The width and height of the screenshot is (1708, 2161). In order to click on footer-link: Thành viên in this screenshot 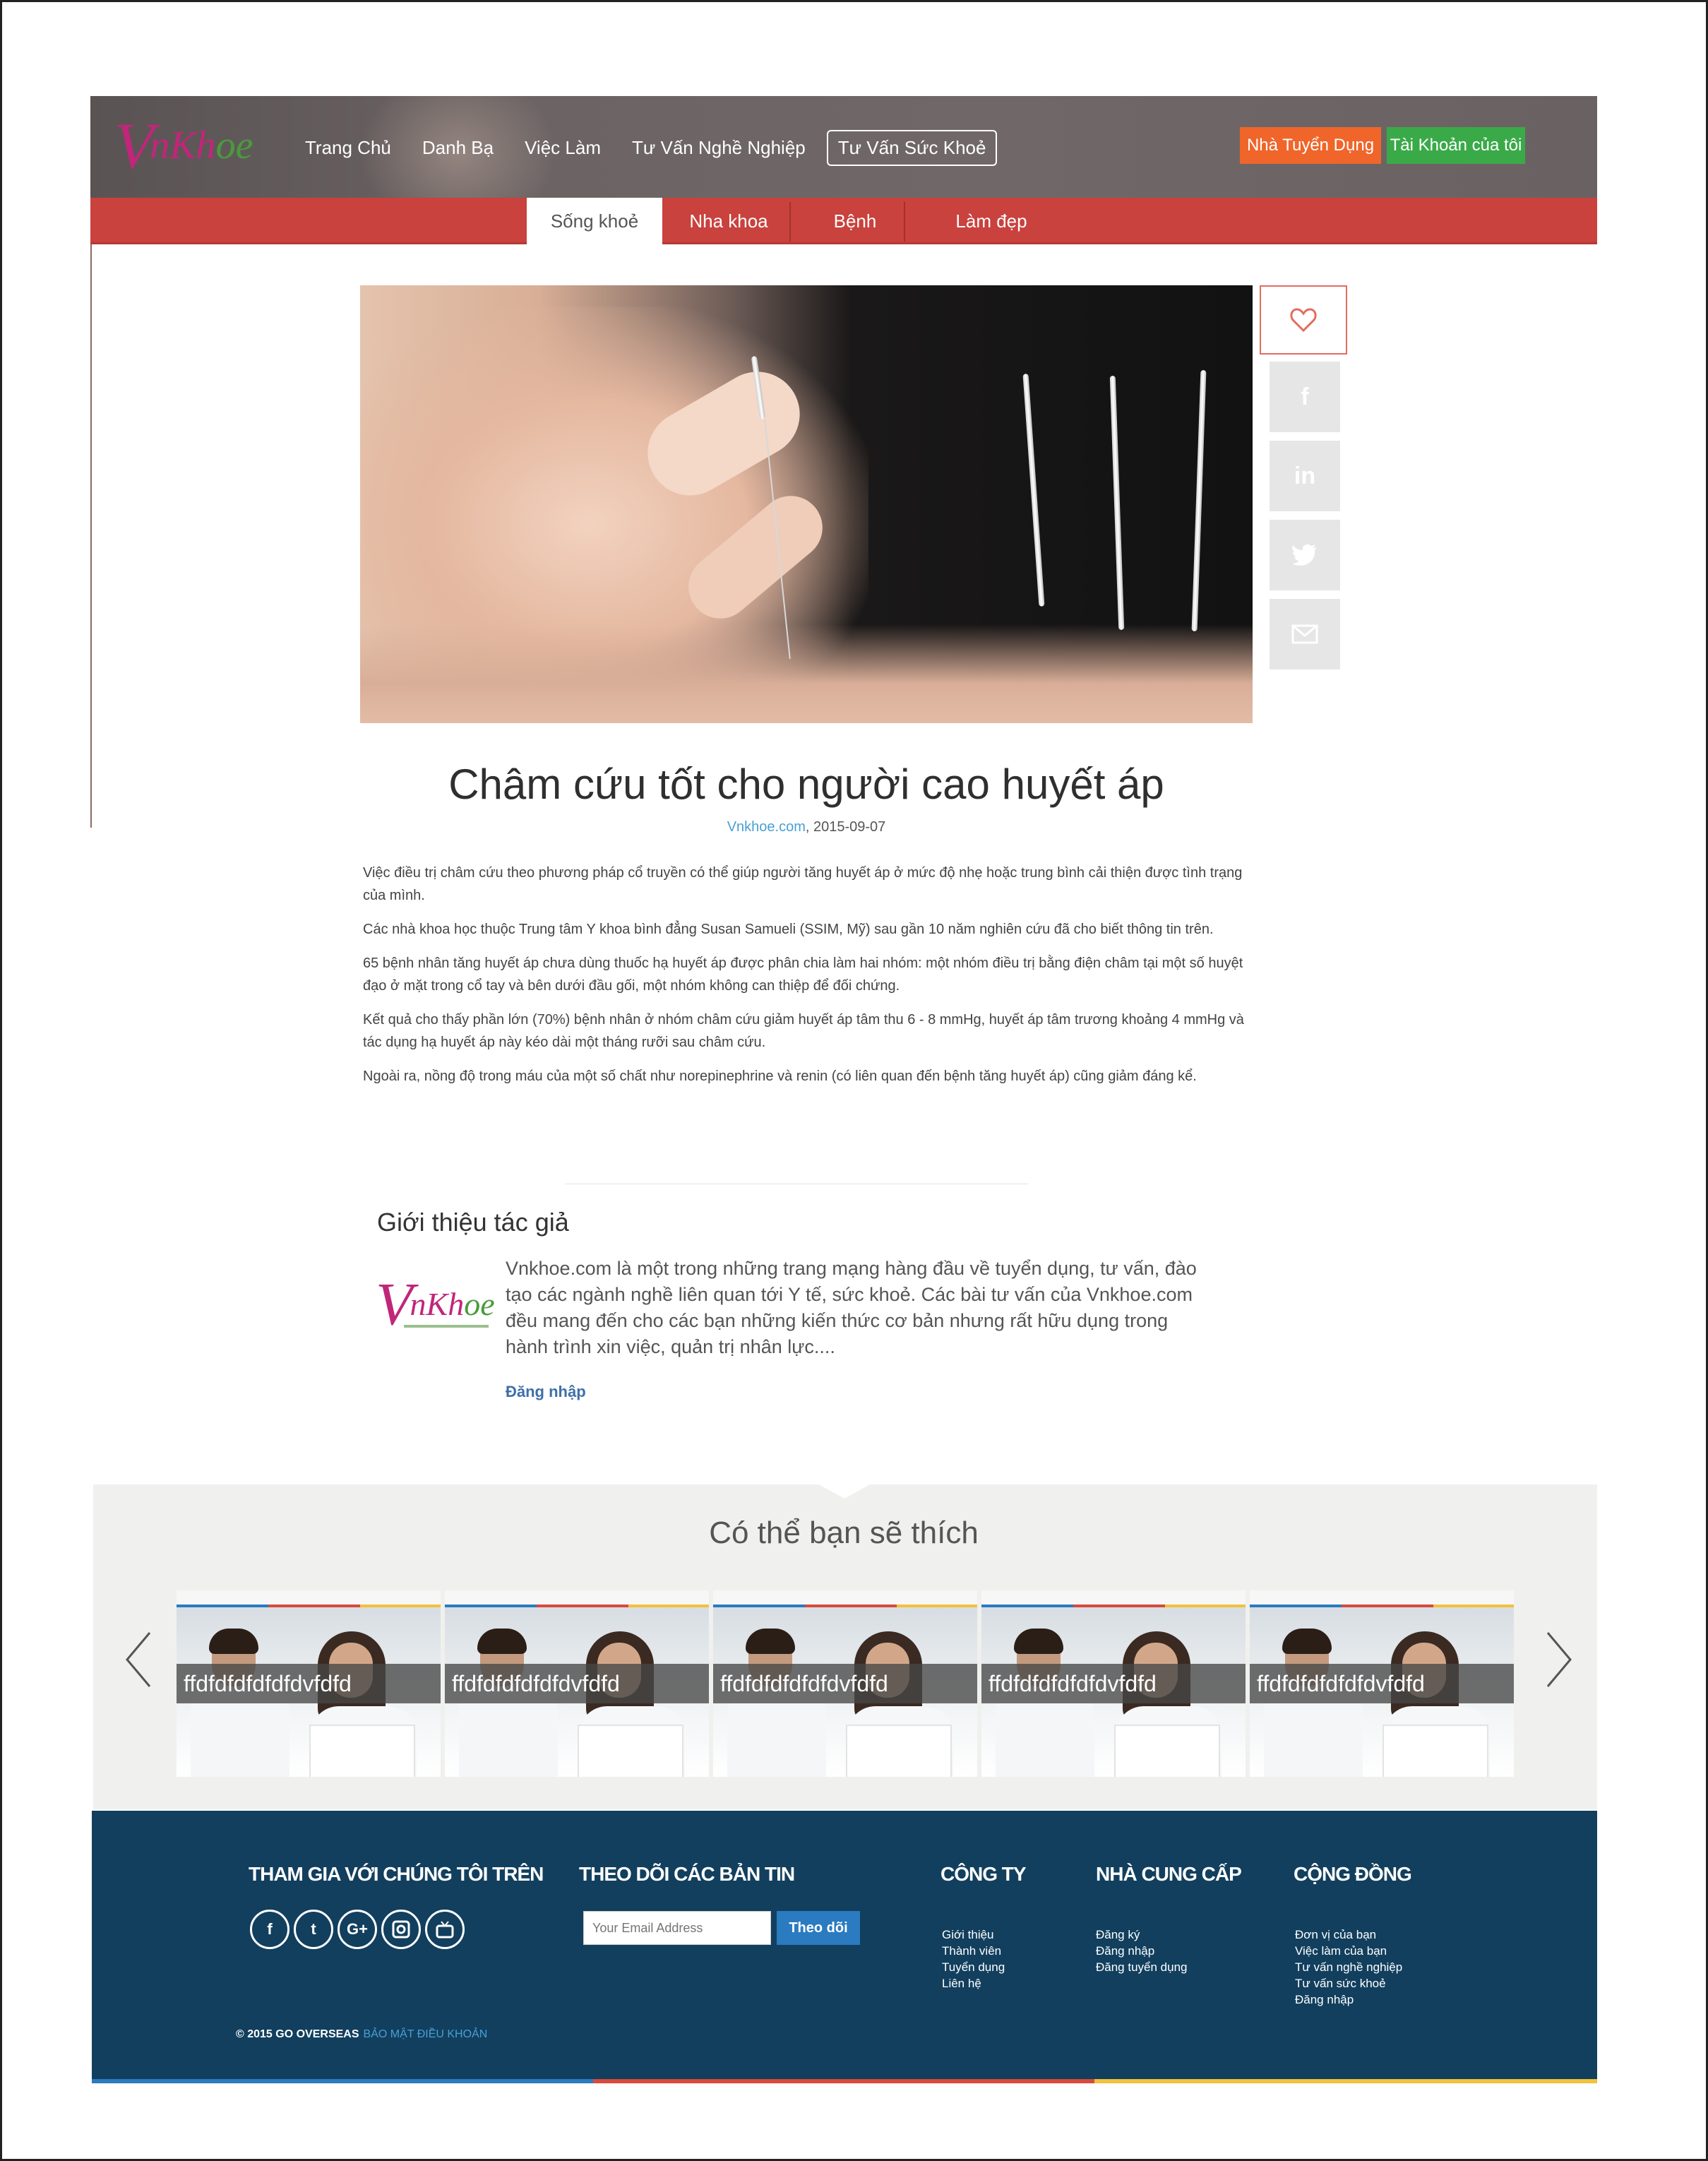, I will do `click(974, 1951)`.